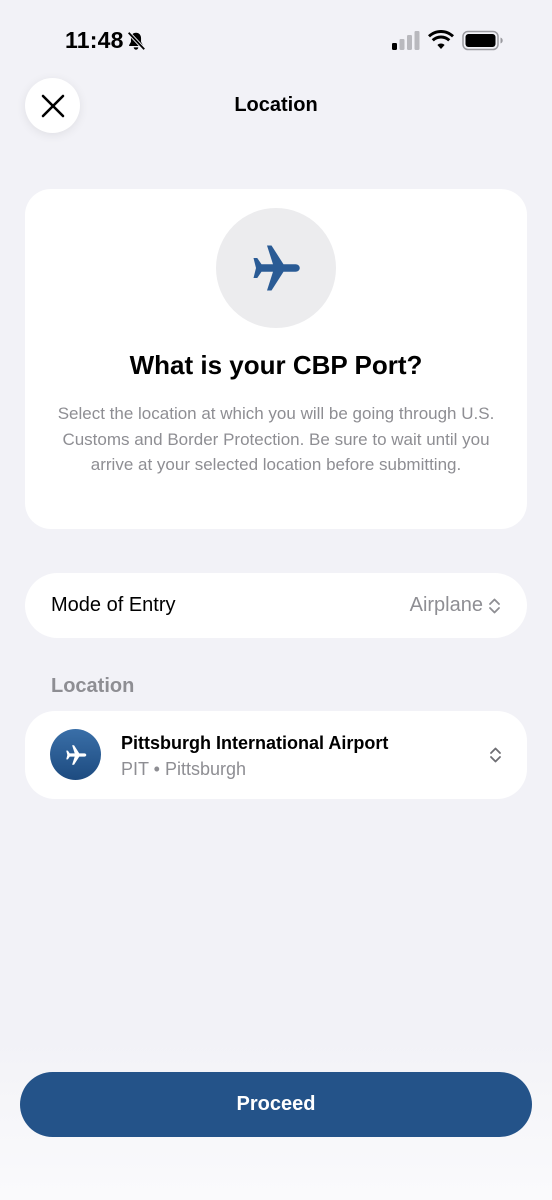  I want to click on mode-of-entry-value: Airplane, so click(446, 605).